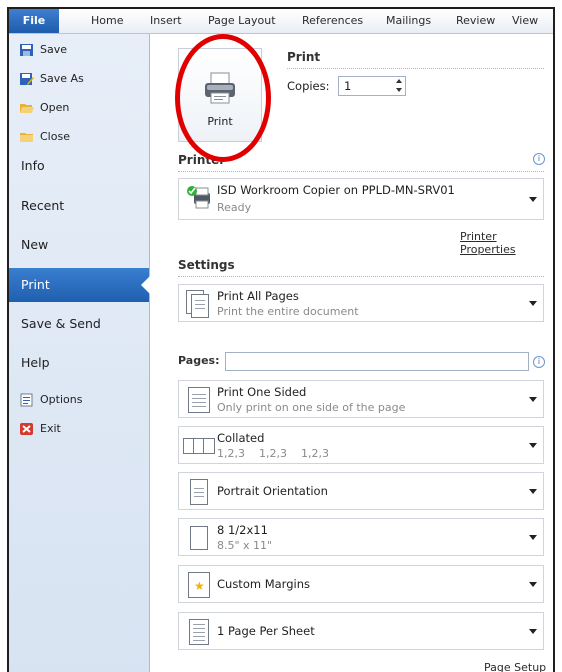  Describe the element at coordinates (263, 584) in the screenshot. I see `setting-title: Custom Margins` at that location.